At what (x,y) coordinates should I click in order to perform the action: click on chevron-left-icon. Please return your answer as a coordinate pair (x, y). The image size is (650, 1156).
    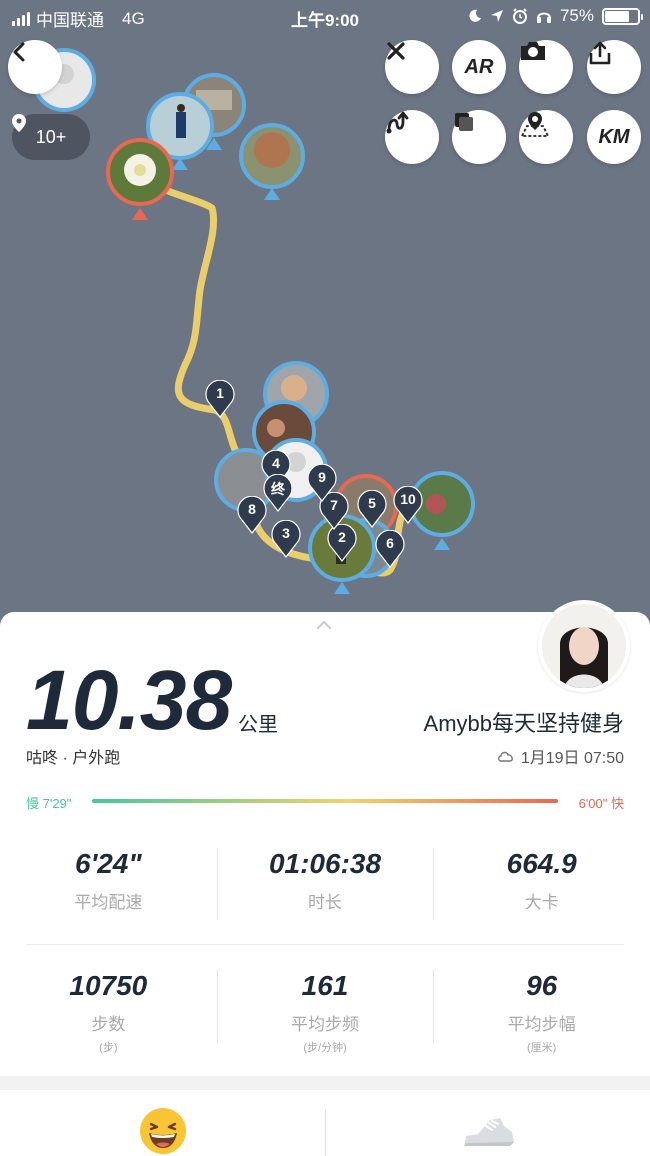
    Looking at the image, I should click on (19, 52).